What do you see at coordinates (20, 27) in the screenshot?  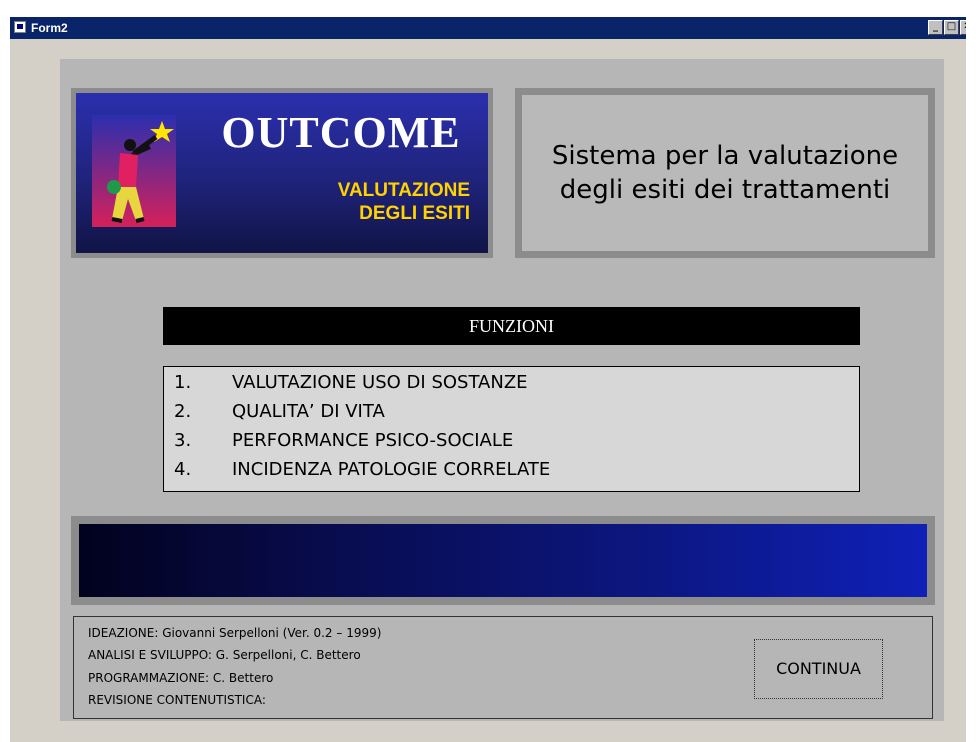 I see `app-icon` at bounding box center [20, 27].